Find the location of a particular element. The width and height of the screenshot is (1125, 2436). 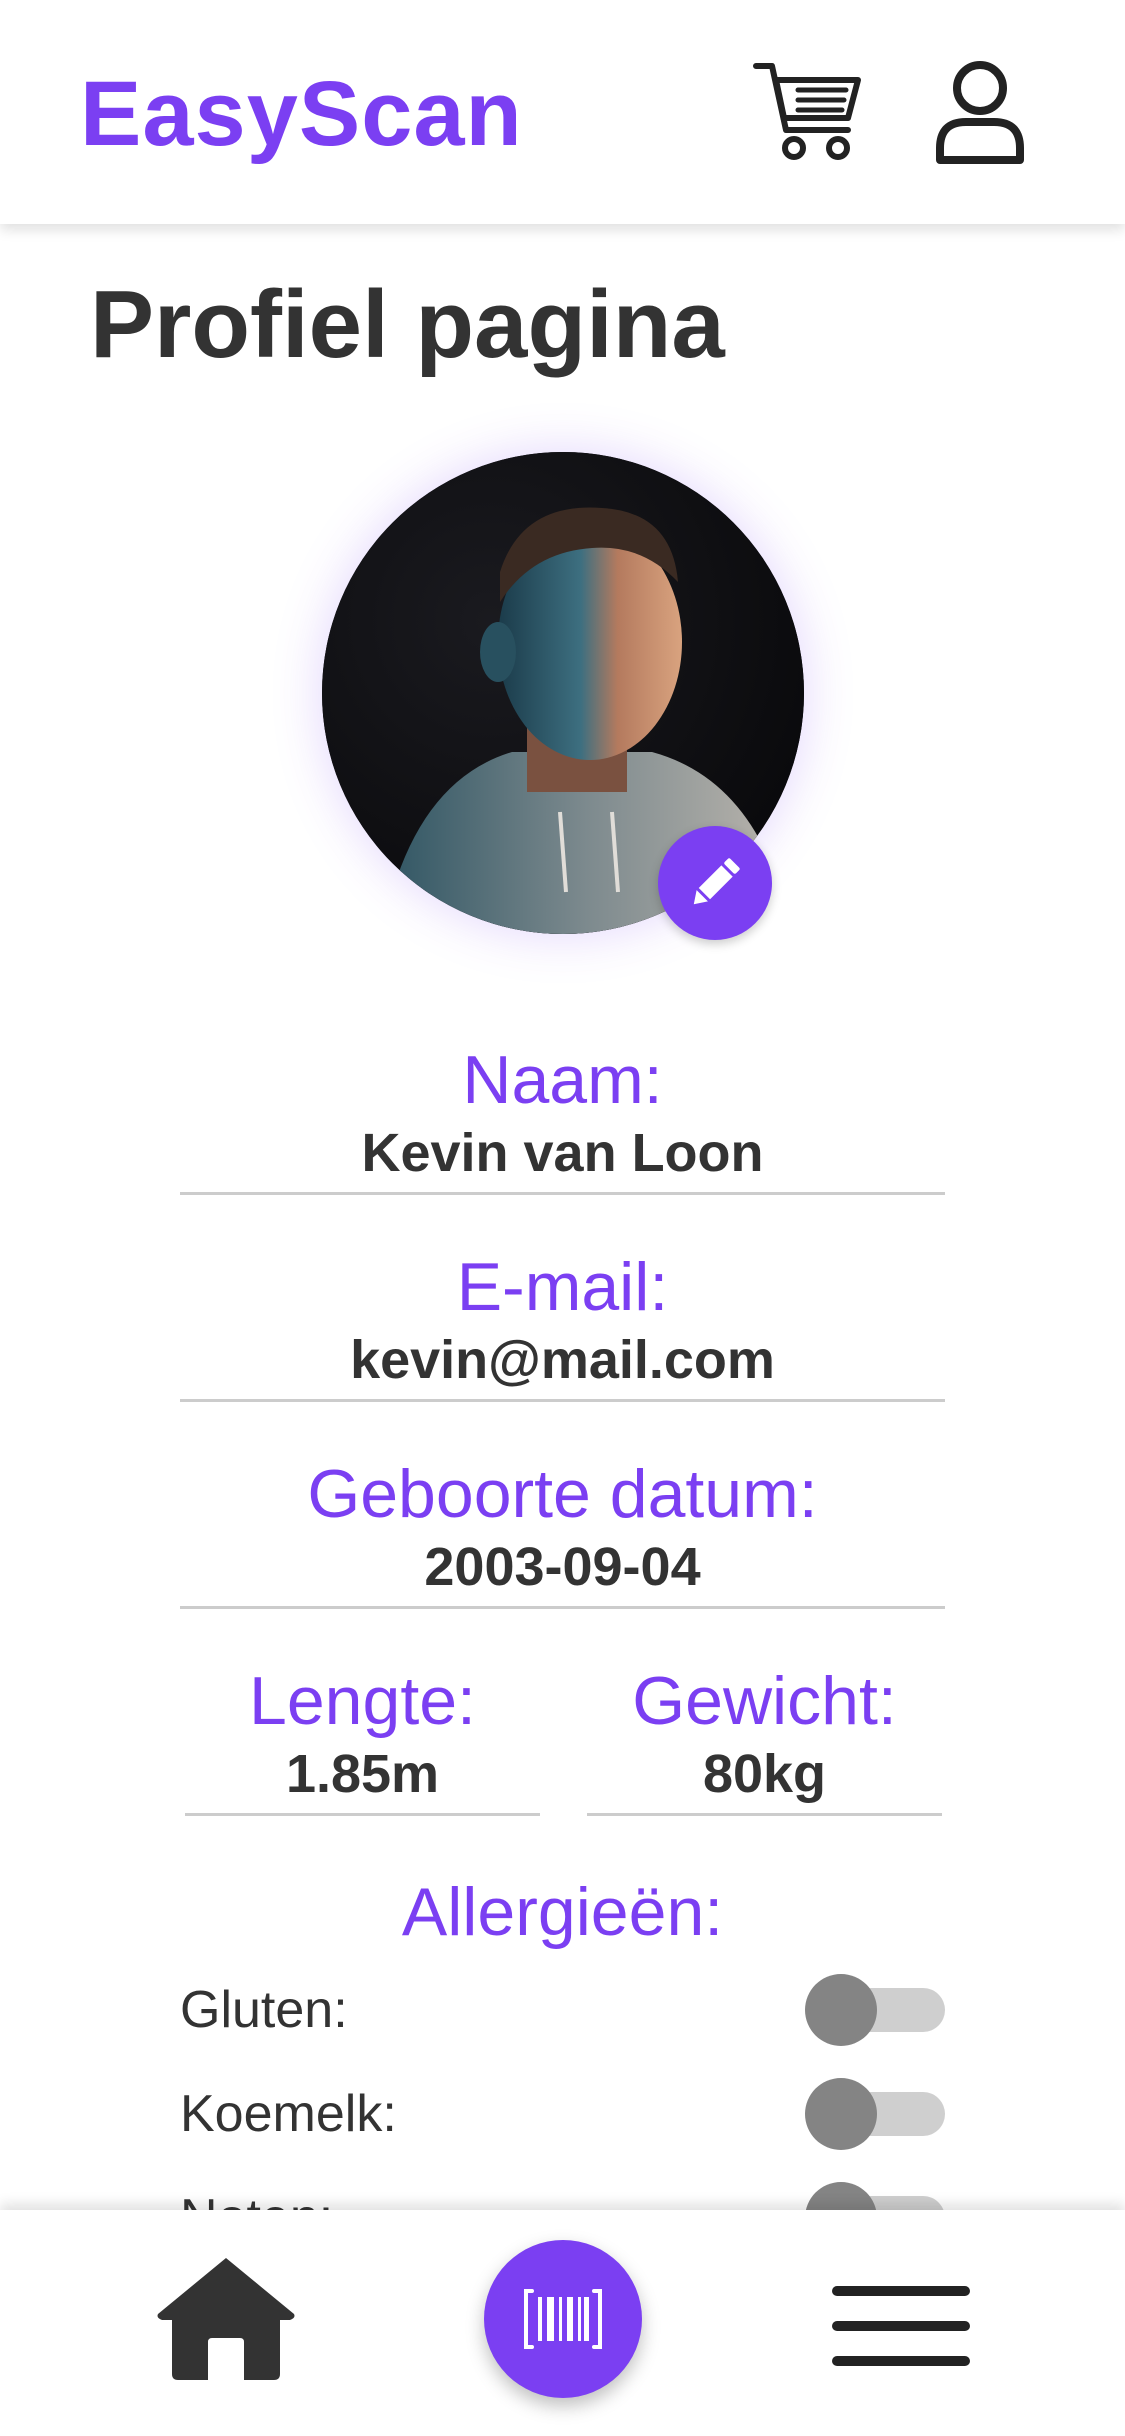

allergy-label: Koemelk: is located at coordinates (288, 2114).